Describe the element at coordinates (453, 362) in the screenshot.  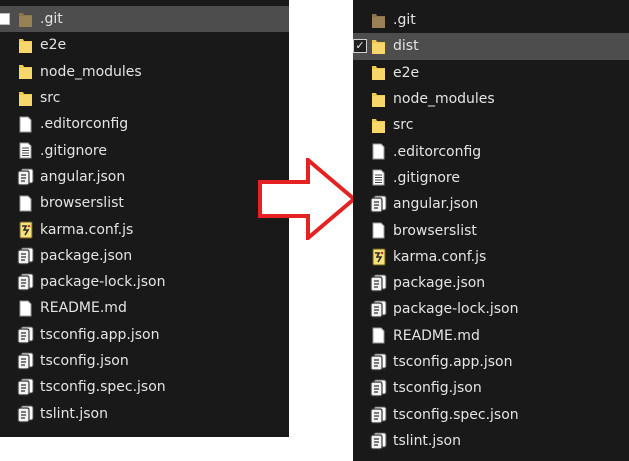
I see `file-name-label: tsconfig.app.json` at that location.